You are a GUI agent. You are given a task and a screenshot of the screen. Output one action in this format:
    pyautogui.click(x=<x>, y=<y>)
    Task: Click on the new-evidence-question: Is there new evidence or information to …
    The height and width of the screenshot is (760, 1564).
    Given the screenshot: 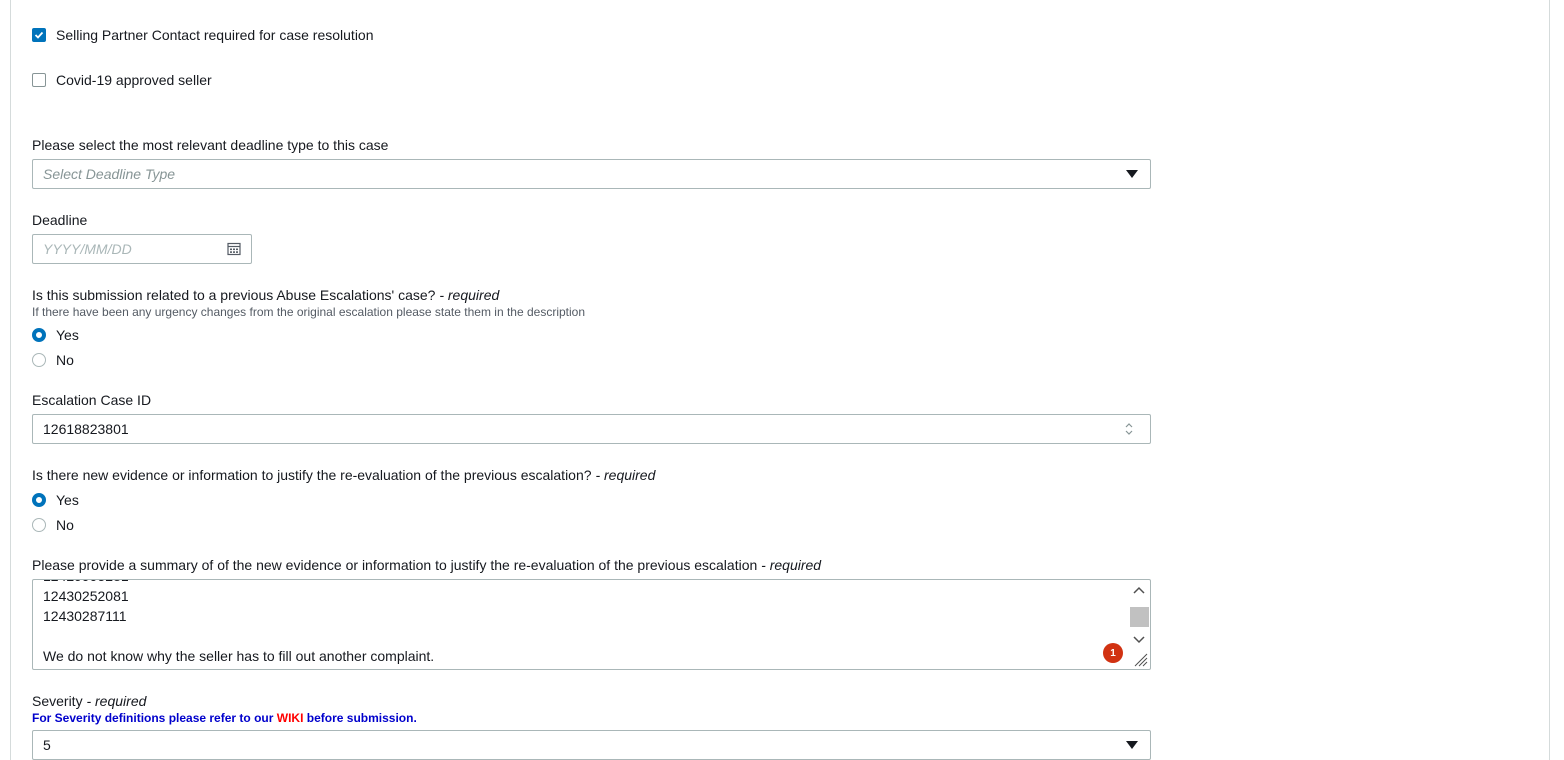 What is the action you would take?
    pyautogui.click(x=343, y=475)
    